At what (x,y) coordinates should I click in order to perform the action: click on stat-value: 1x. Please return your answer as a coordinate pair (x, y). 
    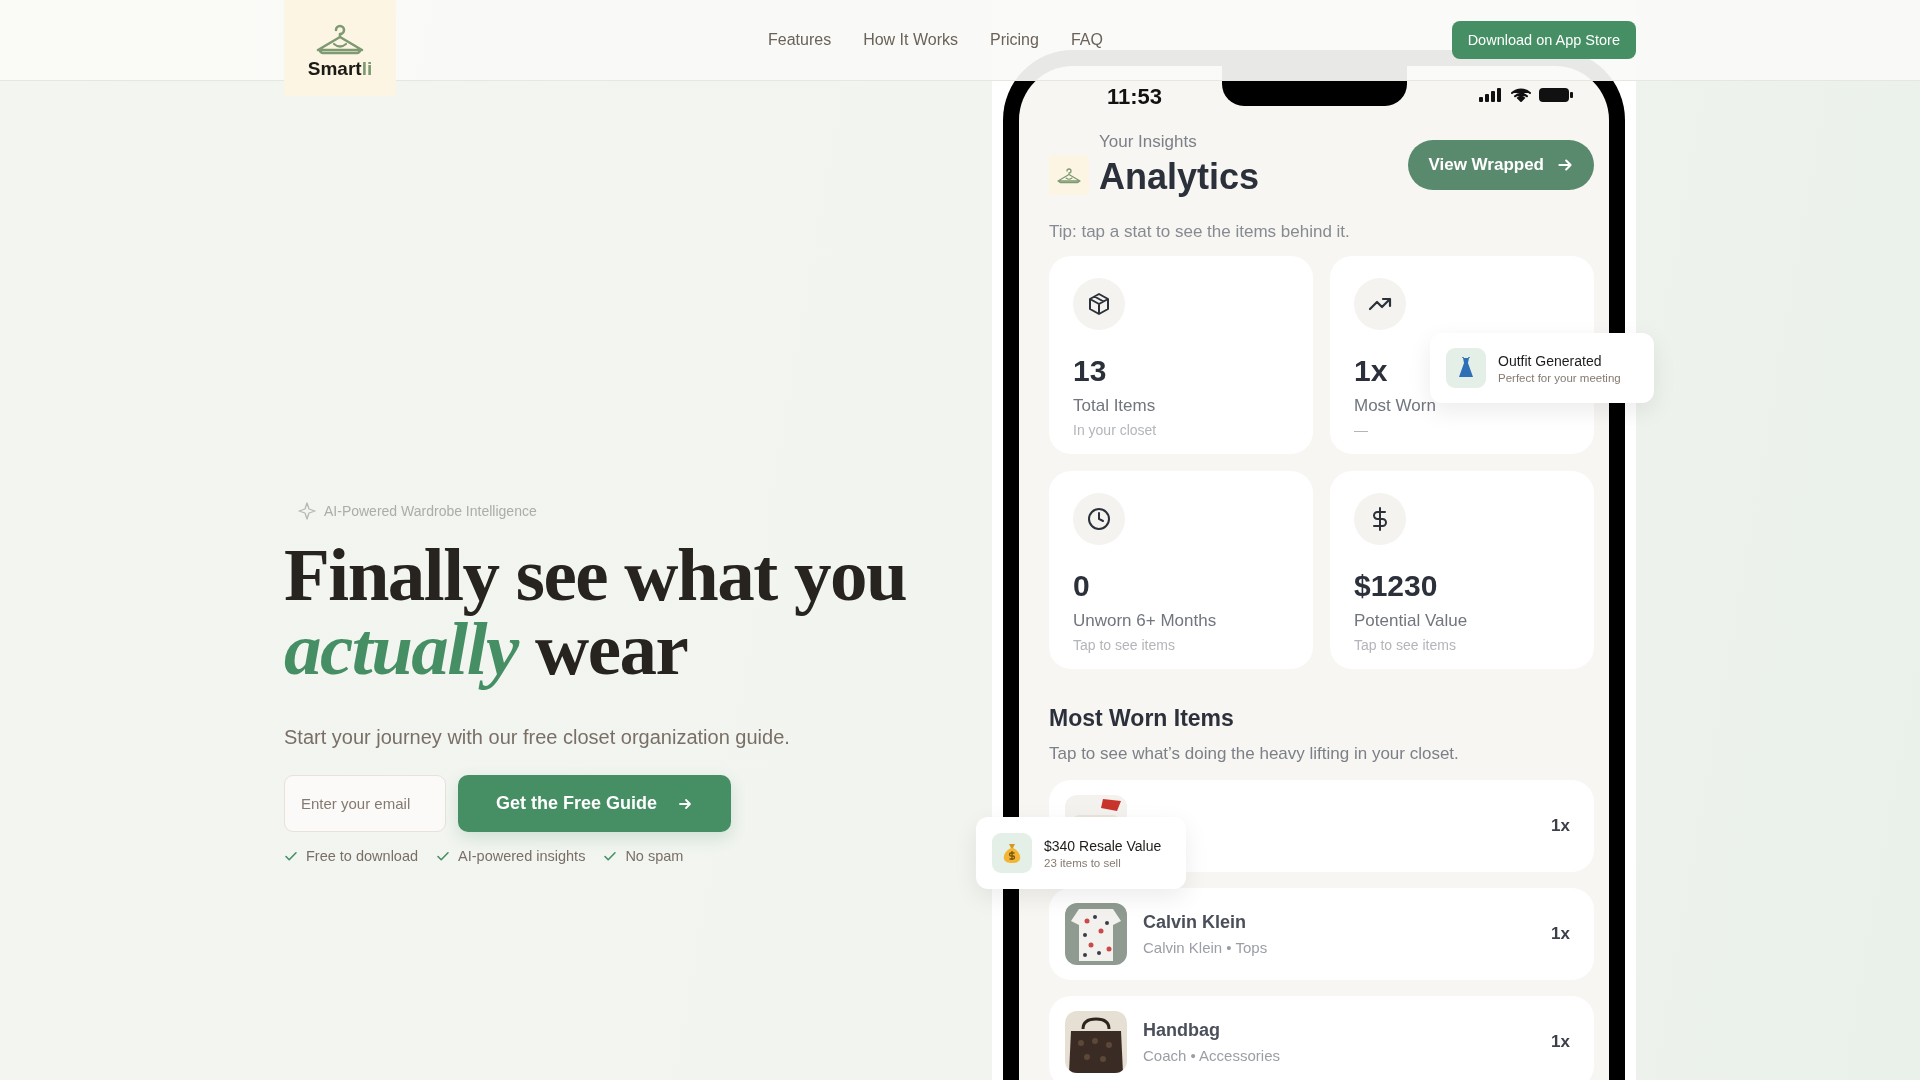
    Looking at the image, I should click on (1371, 371).